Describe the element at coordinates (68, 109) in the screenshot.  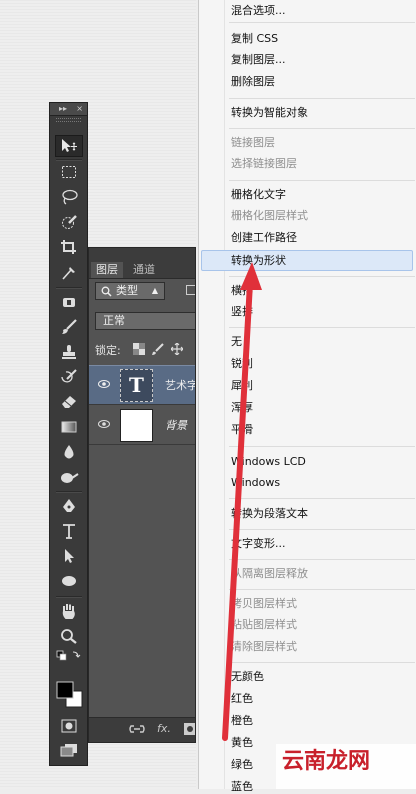
I see `tools-panel-header: ▸▸ ×` at that location.